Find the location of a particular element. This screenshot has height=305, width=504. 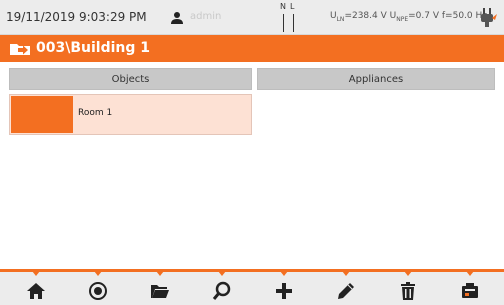

add-button is located at coordinates (284, 288).